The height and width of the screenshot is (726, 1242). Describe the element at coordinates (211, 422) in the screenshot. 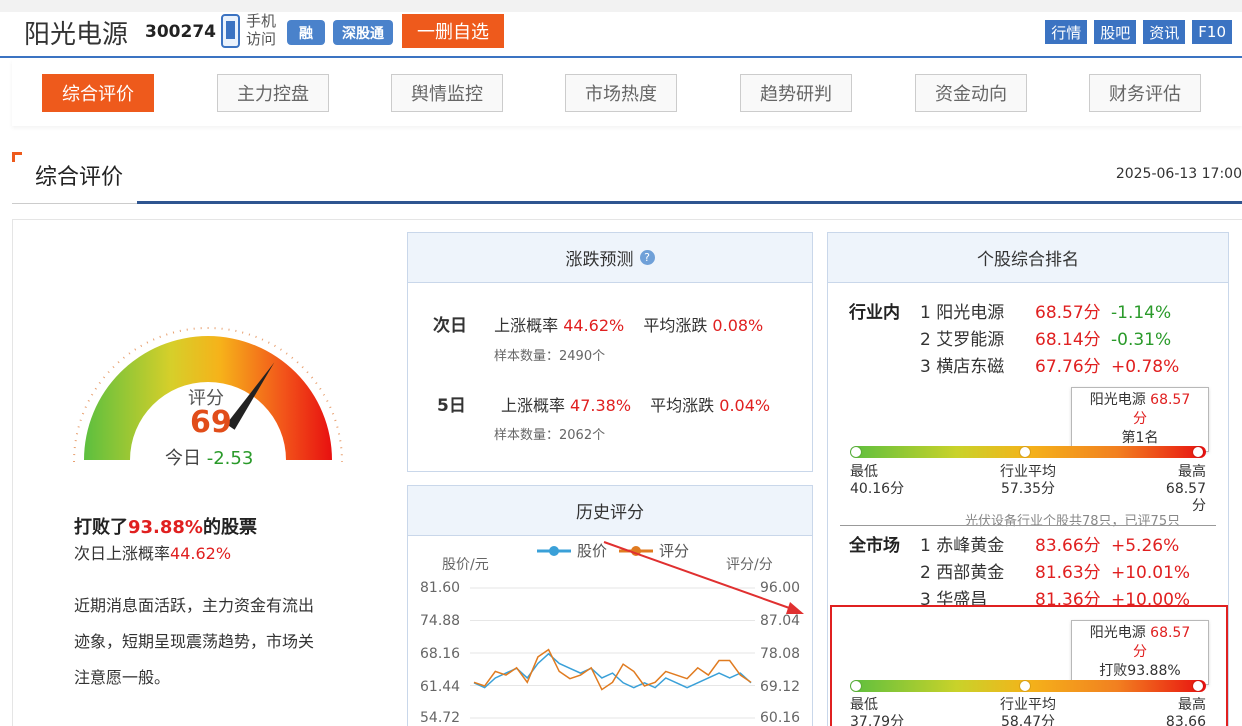

I see `score-value: 69` at that location.